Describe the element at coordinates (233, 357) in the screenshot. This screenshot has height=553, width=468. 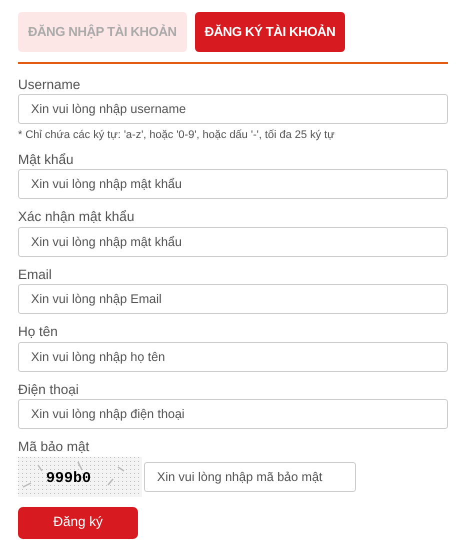
I see `input-field: Xin vui lòng nhập họ tên` at that location.